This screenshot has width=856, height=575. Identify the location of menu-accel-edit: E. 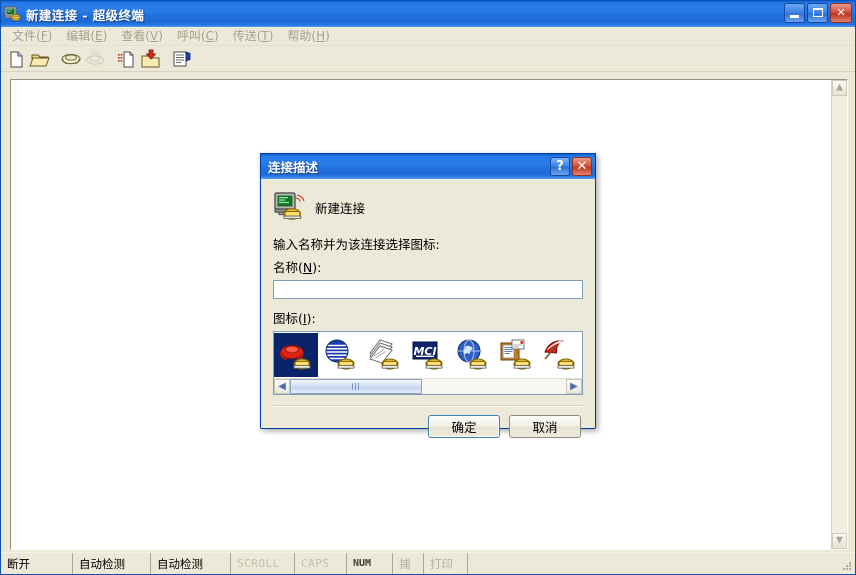
(99, 36).